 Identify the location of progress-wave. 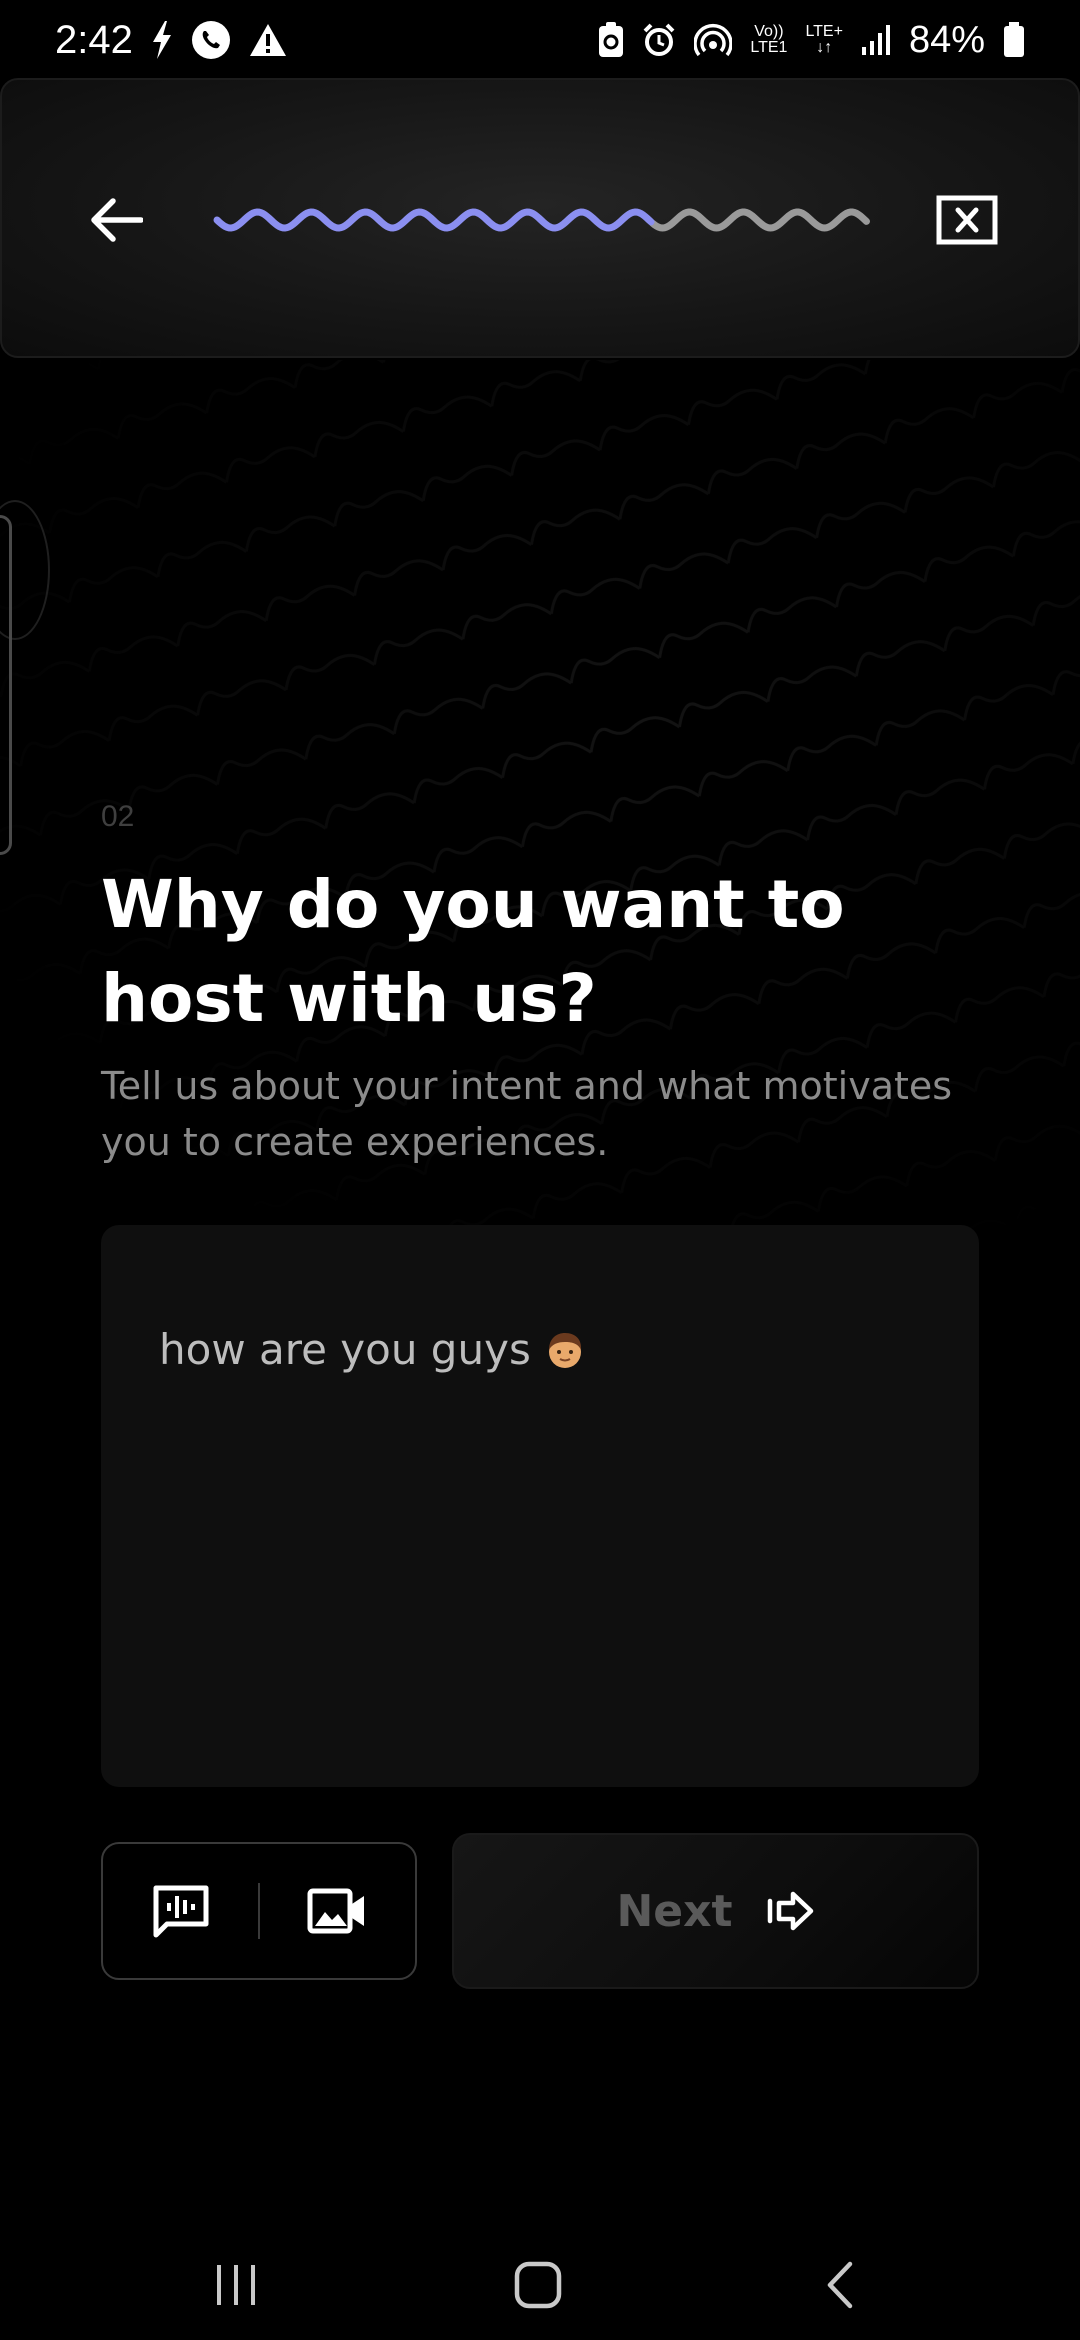
(541, 220).